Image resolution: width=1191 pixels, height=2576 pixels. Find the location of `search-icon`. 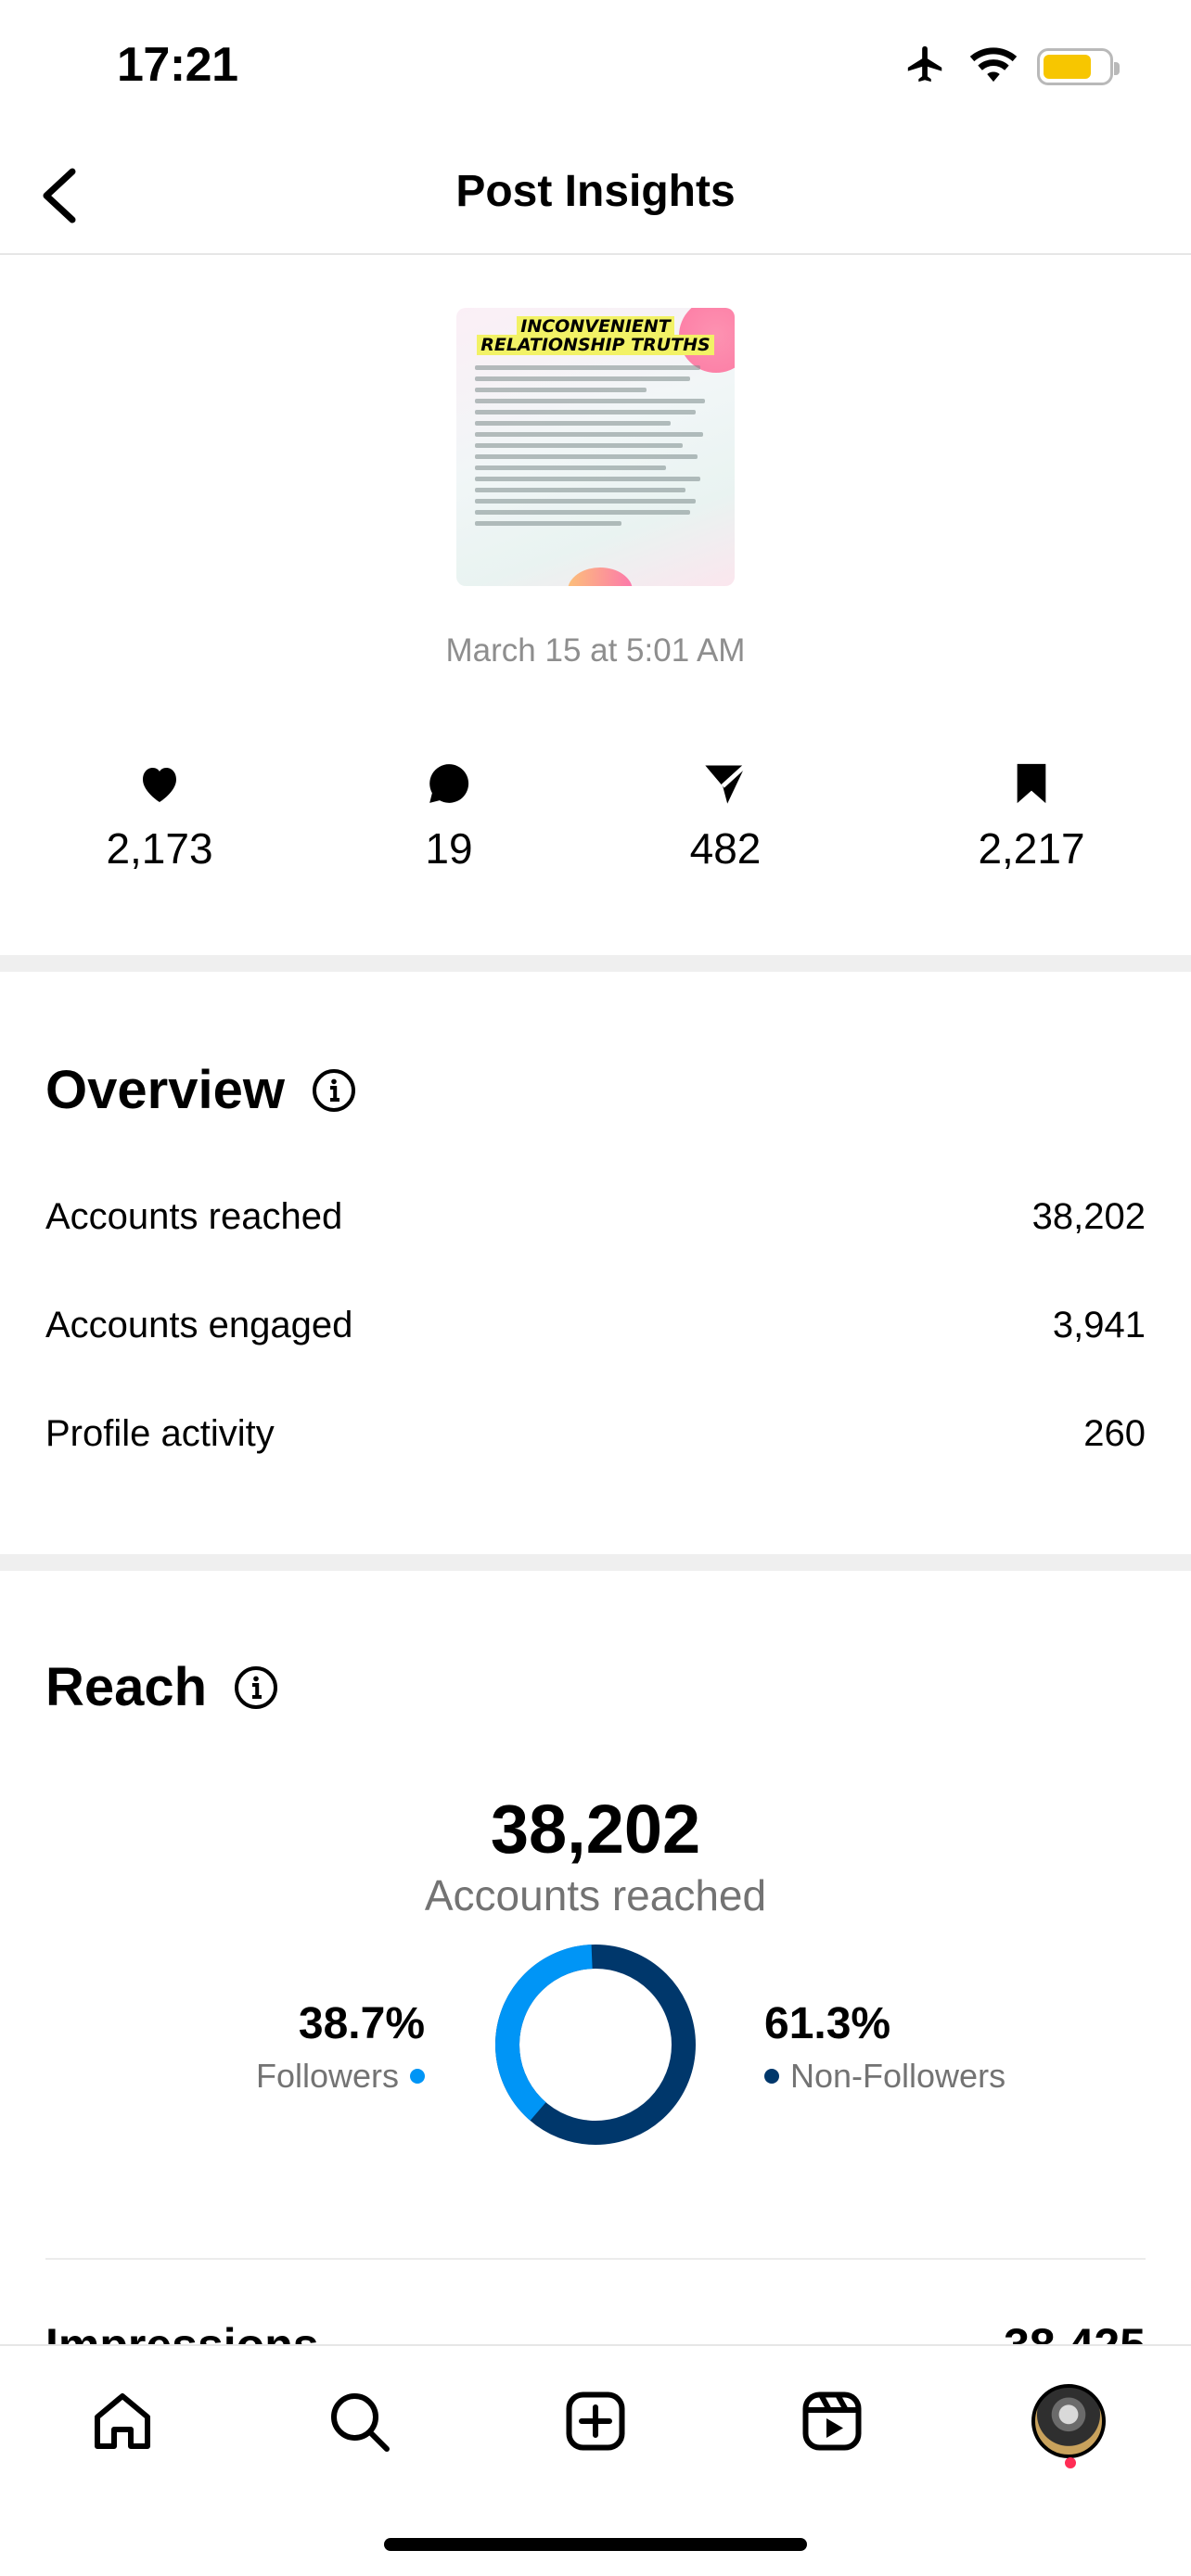

search-icon is located at coordinates (360, 2422).